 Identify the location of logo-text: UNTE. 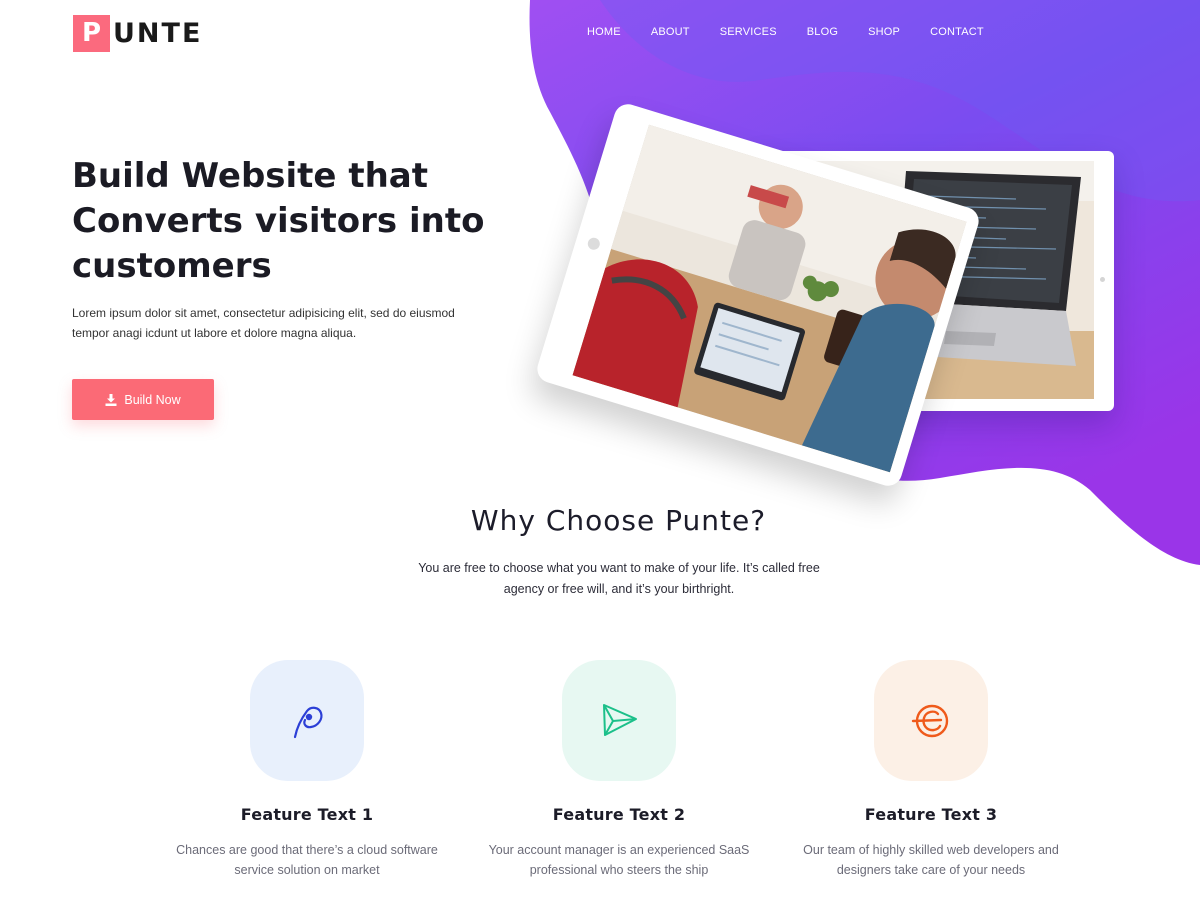
(158, 33).